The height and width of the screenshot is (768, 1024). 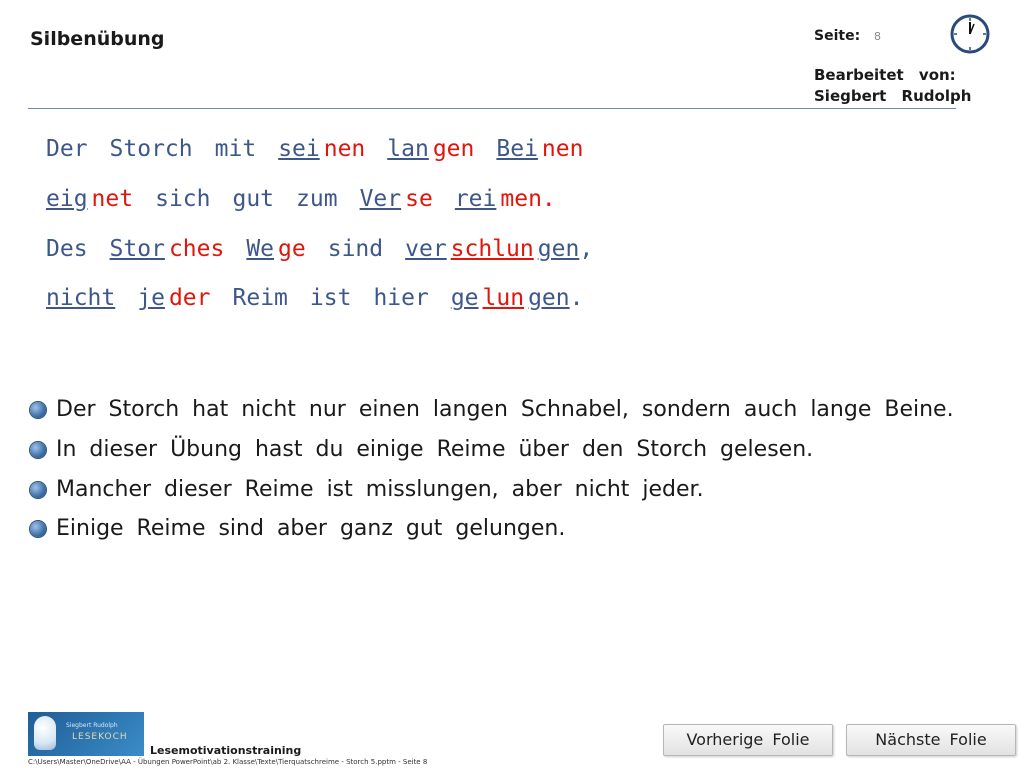 I want to click on syllable: Storch, so click(x=151, y=149).